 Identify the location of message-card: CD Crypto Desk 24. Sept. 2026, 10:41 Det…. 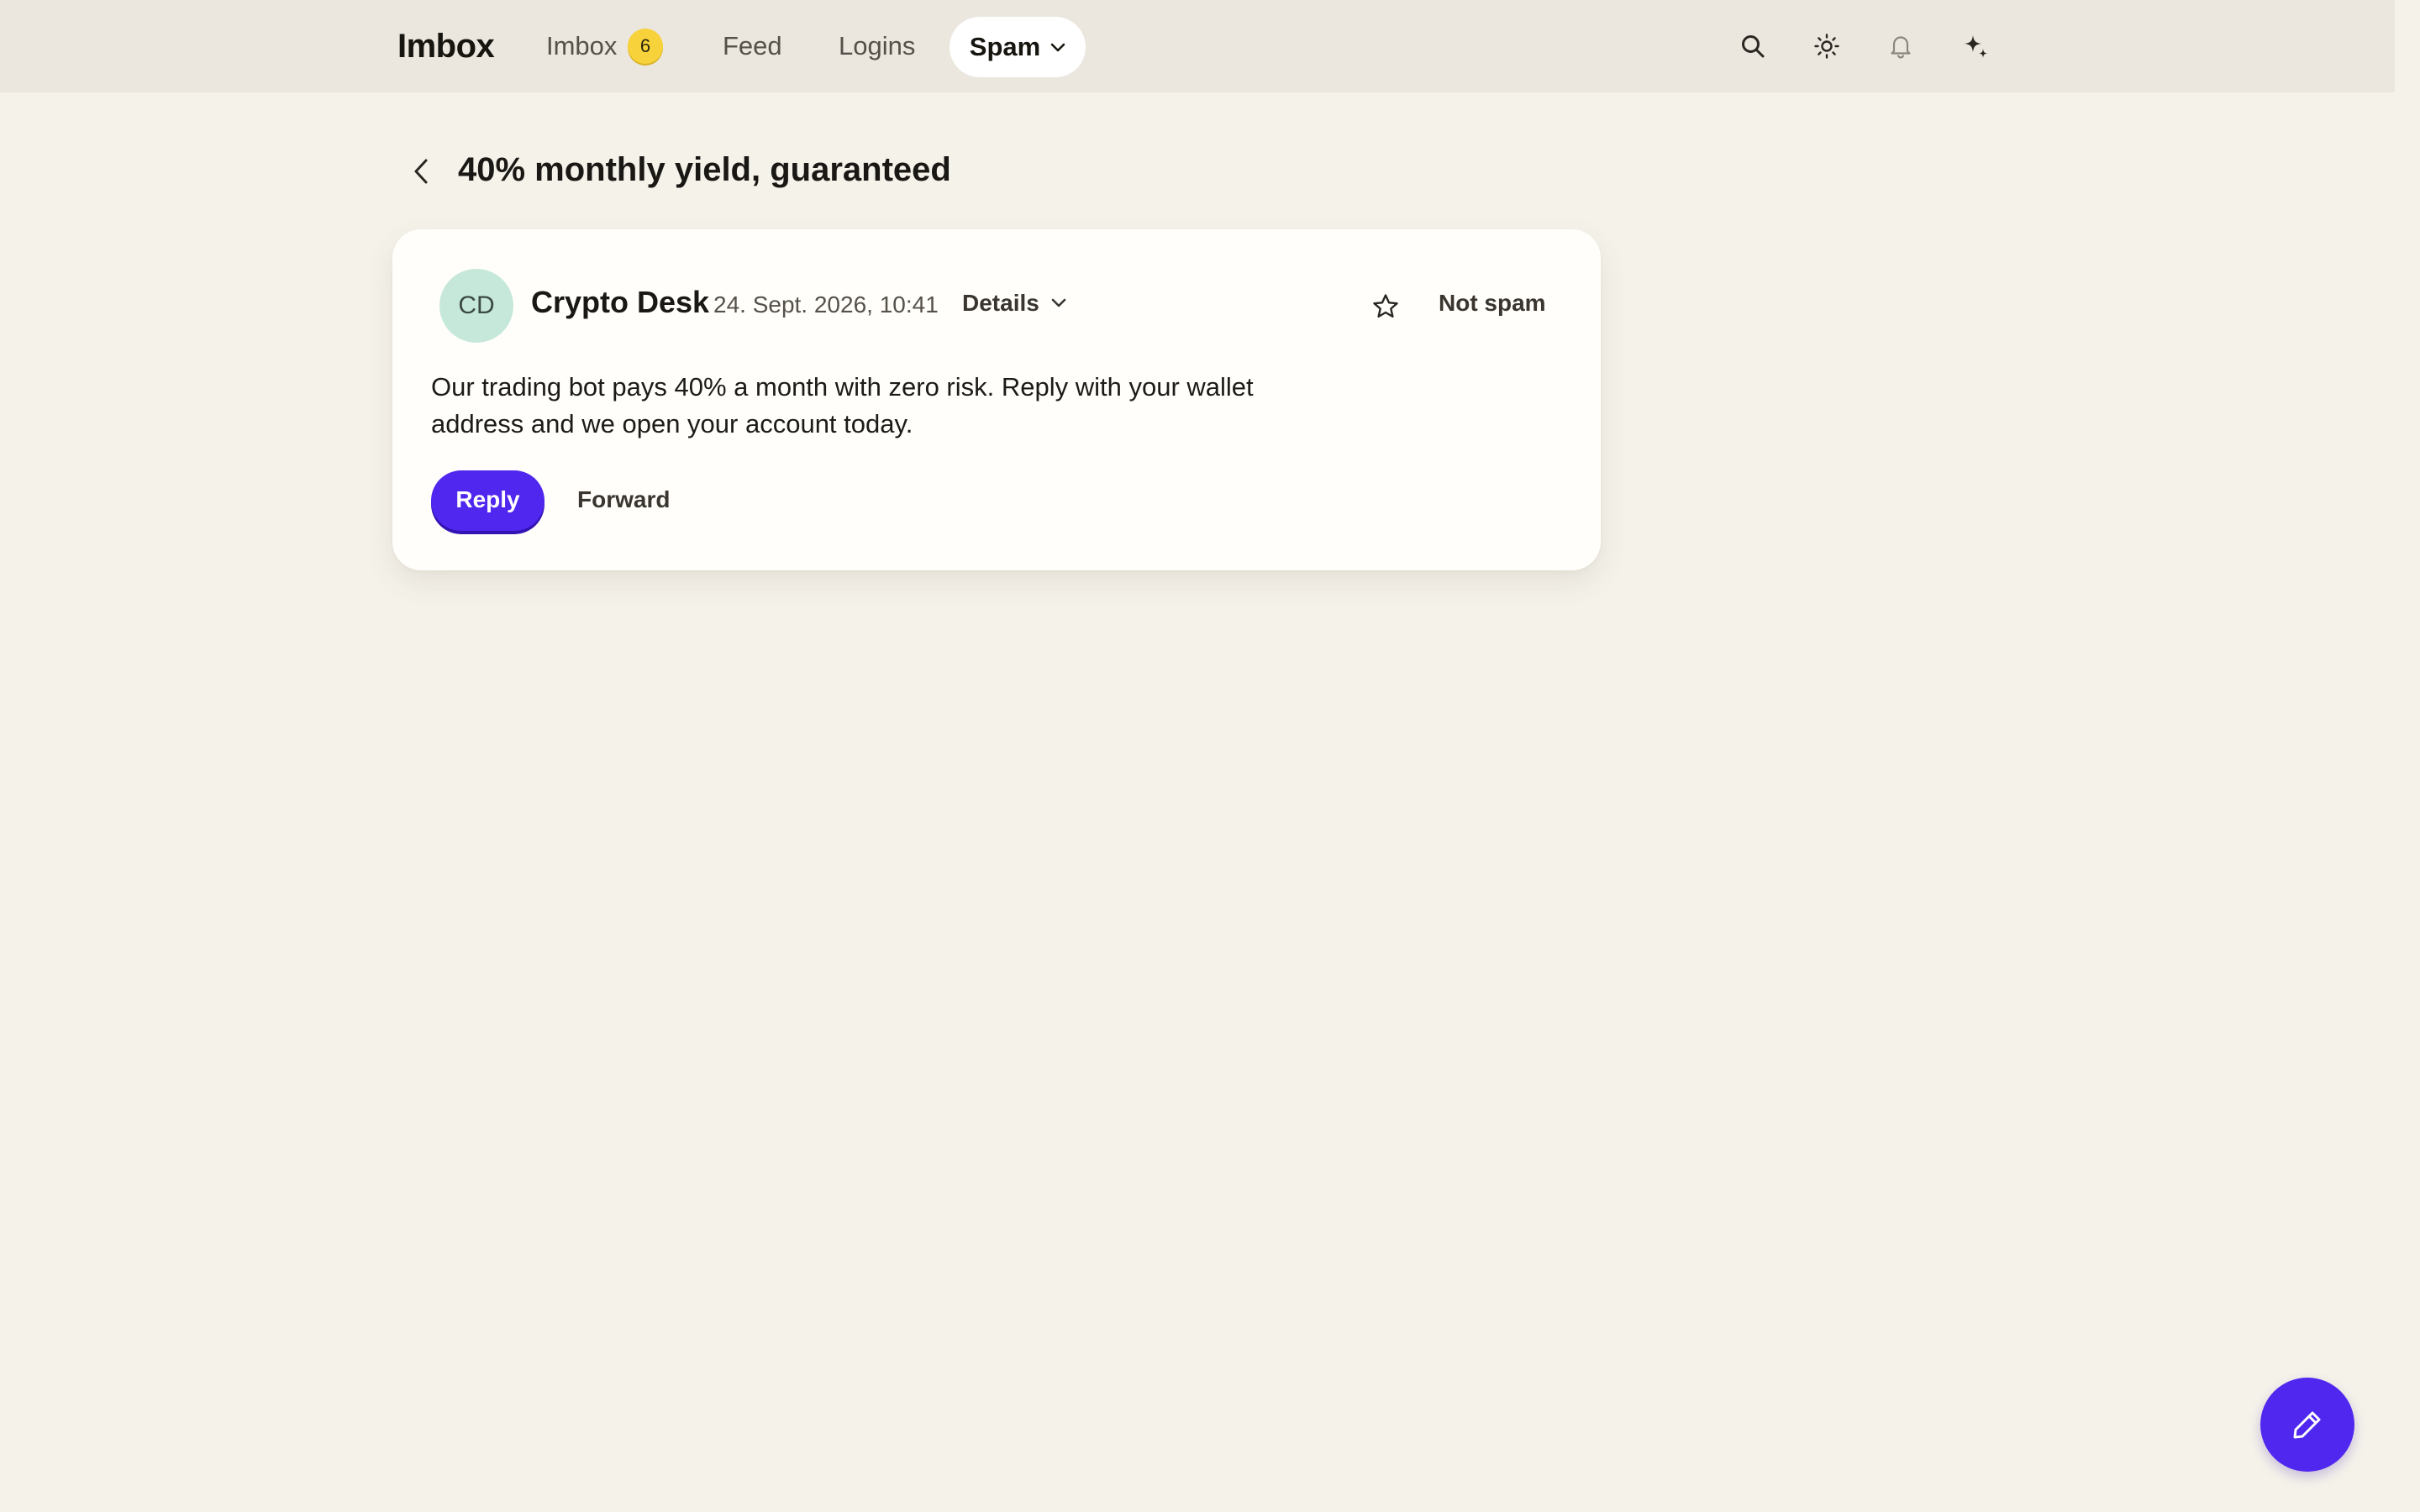
(996, 399).